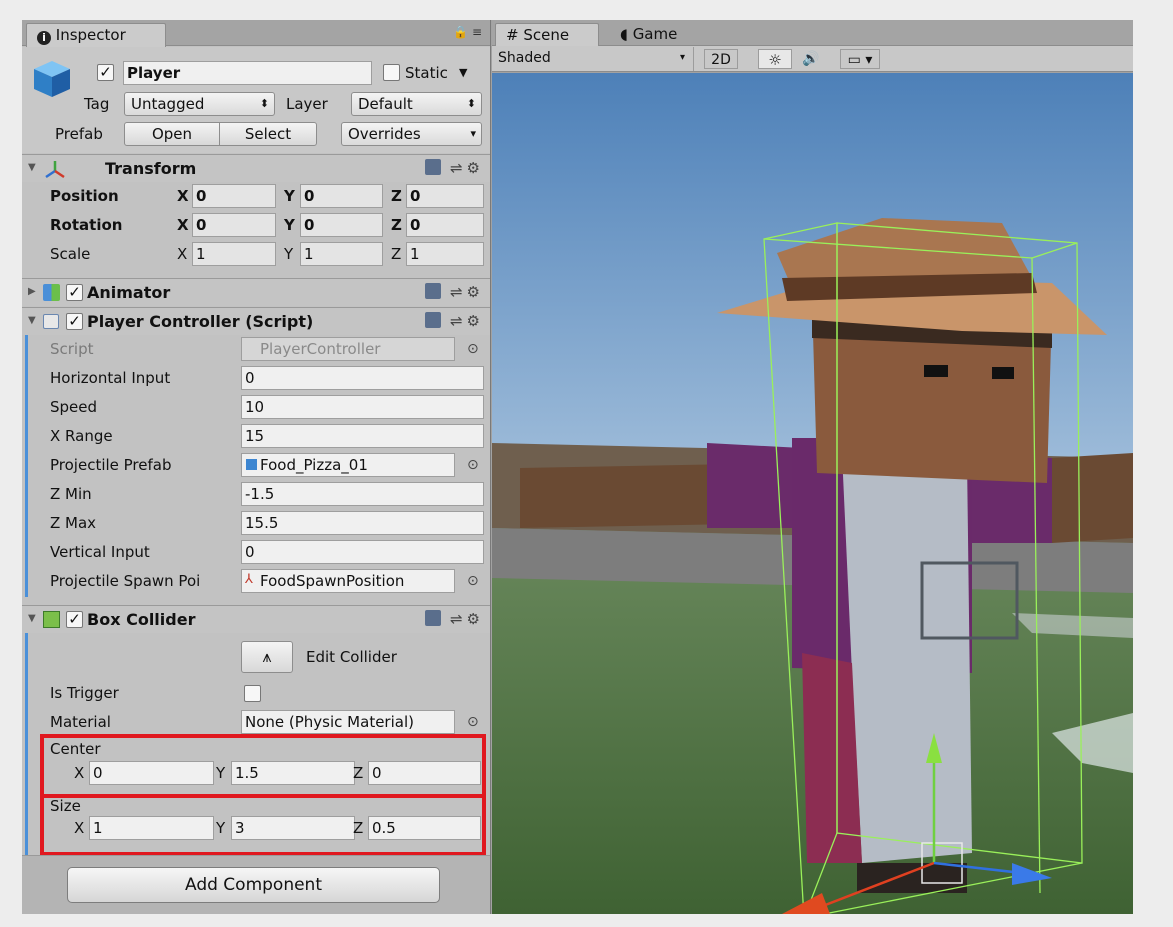 This screenshot has width=1173, height=927. Describe the element at coordinates (256, 292) in the screenshot. I see `animator-header: ▶ ✓ Animator ⇌⚙` at that location.